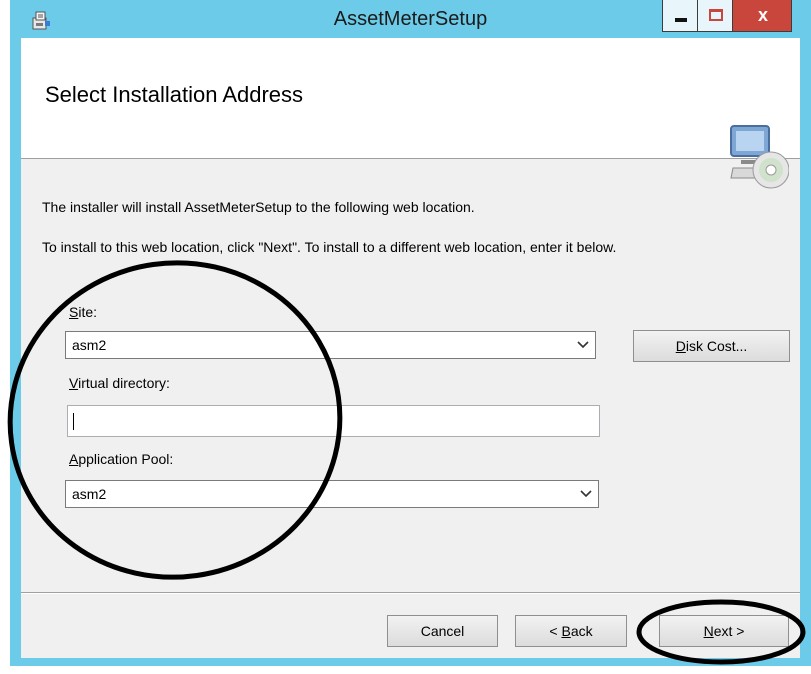 The width and height of the screenshot is (811, 674). I want to click on application-pool-label: Application Pool:, so click(121, 459).